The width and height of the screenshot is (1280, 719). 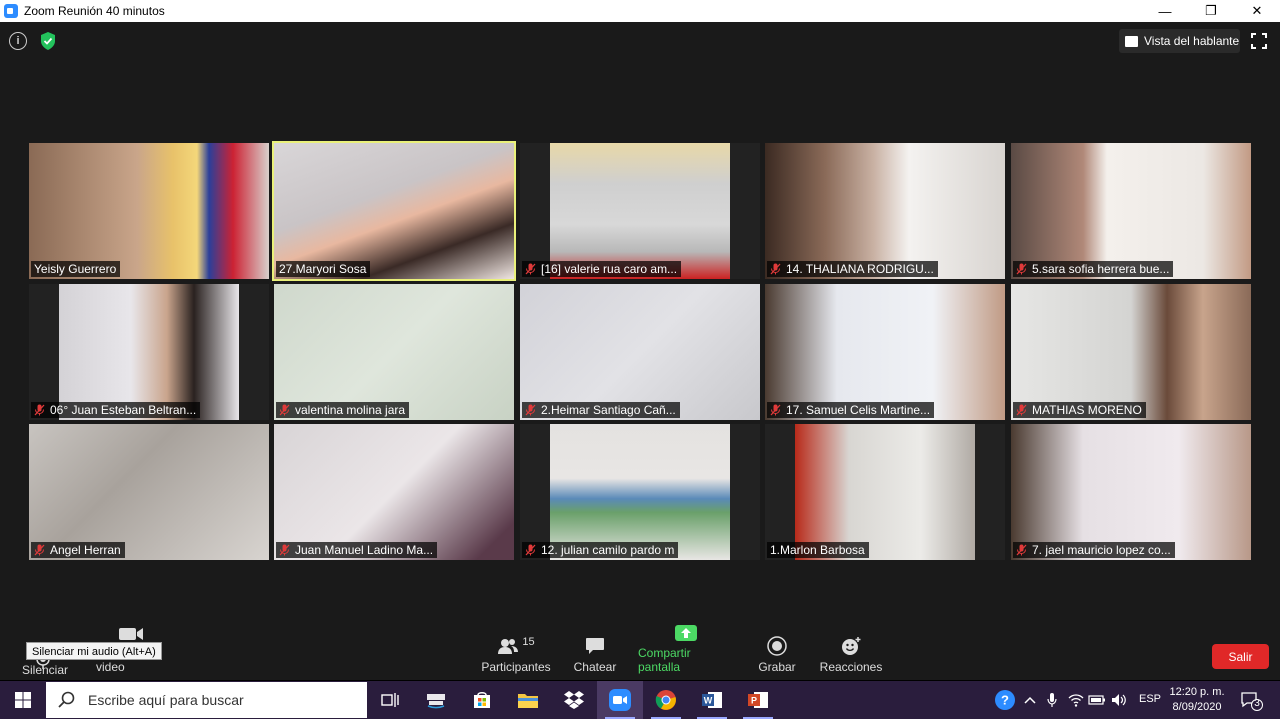 I want to click on volume-icon, so click(x=1119, y=700).